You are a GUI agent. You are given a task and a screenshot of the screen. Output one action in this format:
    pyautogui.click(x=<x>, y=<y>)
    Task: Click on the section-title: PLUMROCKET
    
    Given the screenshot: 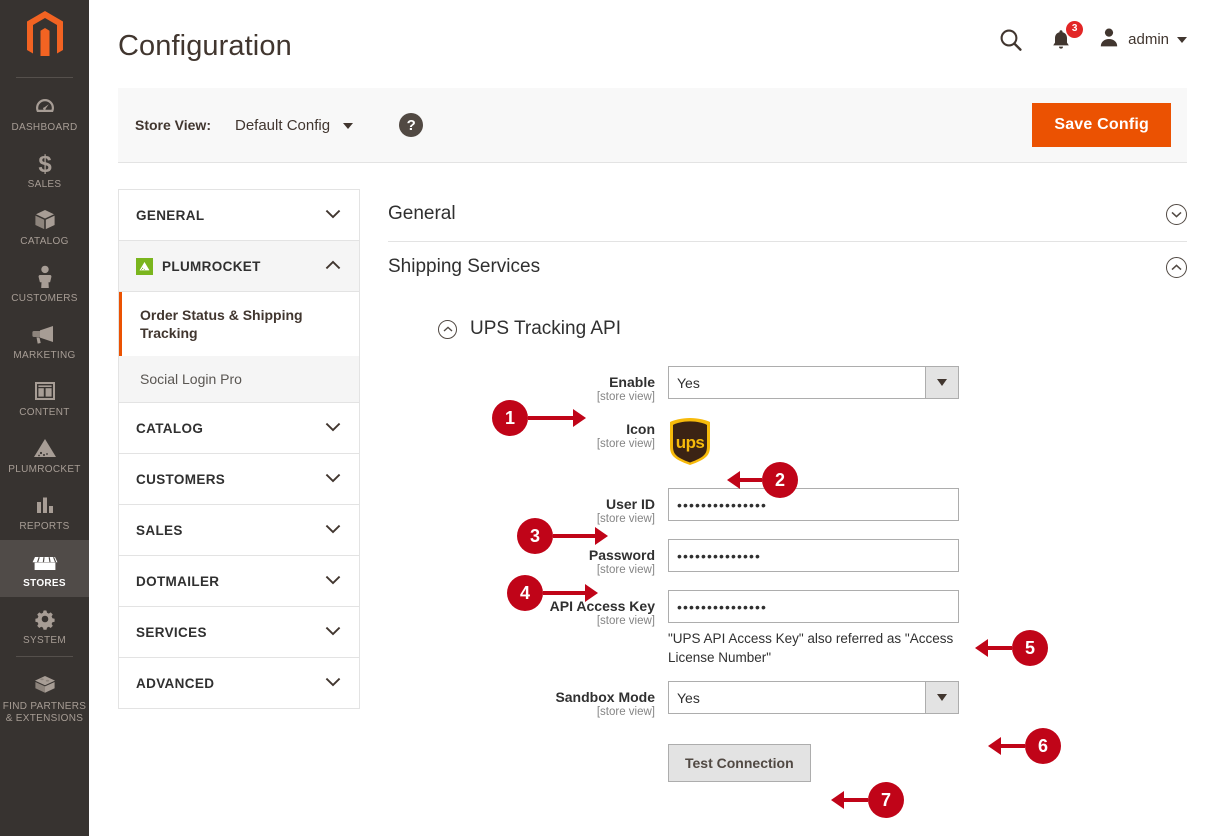 What is the action you would take?
    pyautogui.click(x=211, y=266)
    